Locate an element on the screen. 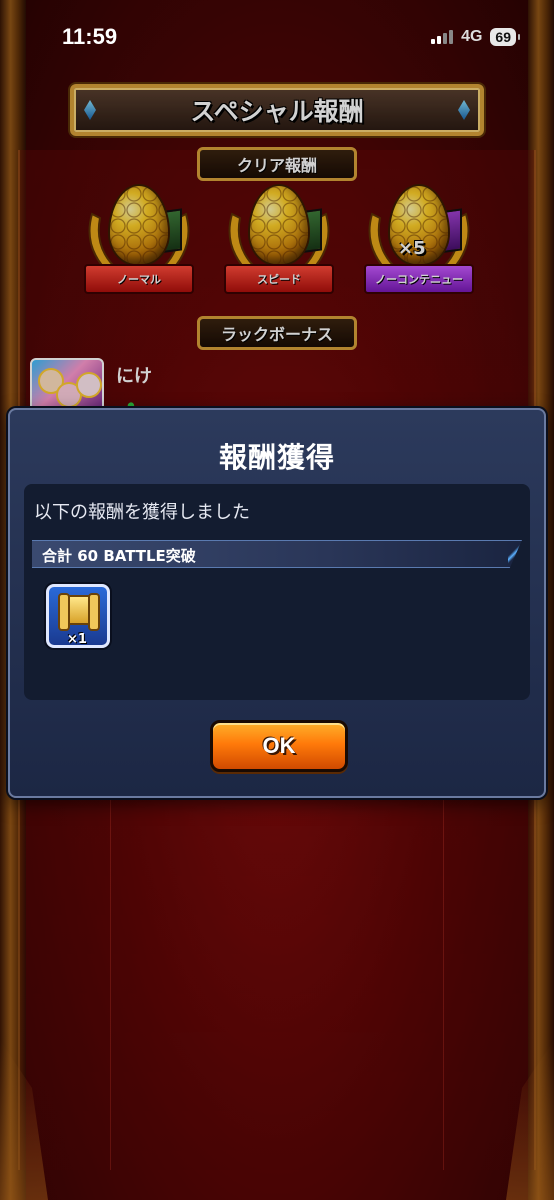  battery-icon: 69 is located at coordinates (505, 37).